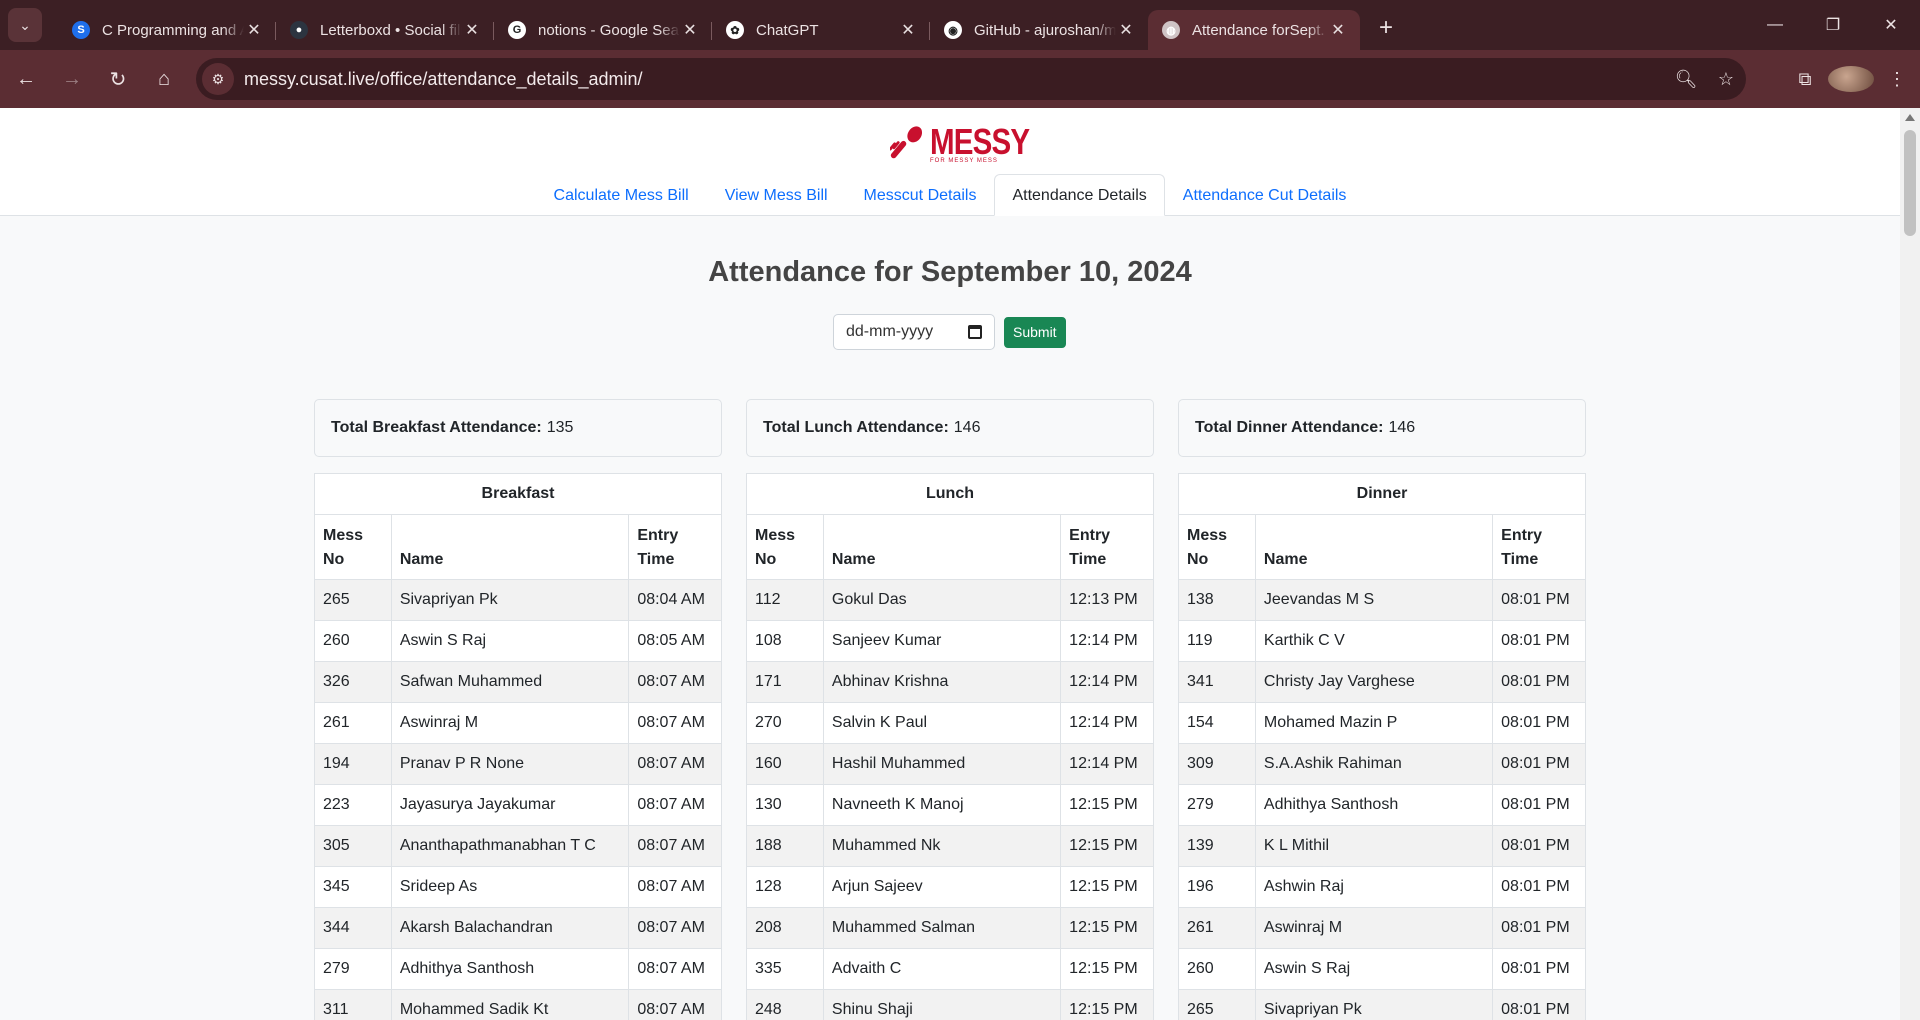 This screenshot has height=1020, width=1920. Describe the element at coordinates (353, 805) in the screenshot. I see `mess-no-cell: 223` at that location.